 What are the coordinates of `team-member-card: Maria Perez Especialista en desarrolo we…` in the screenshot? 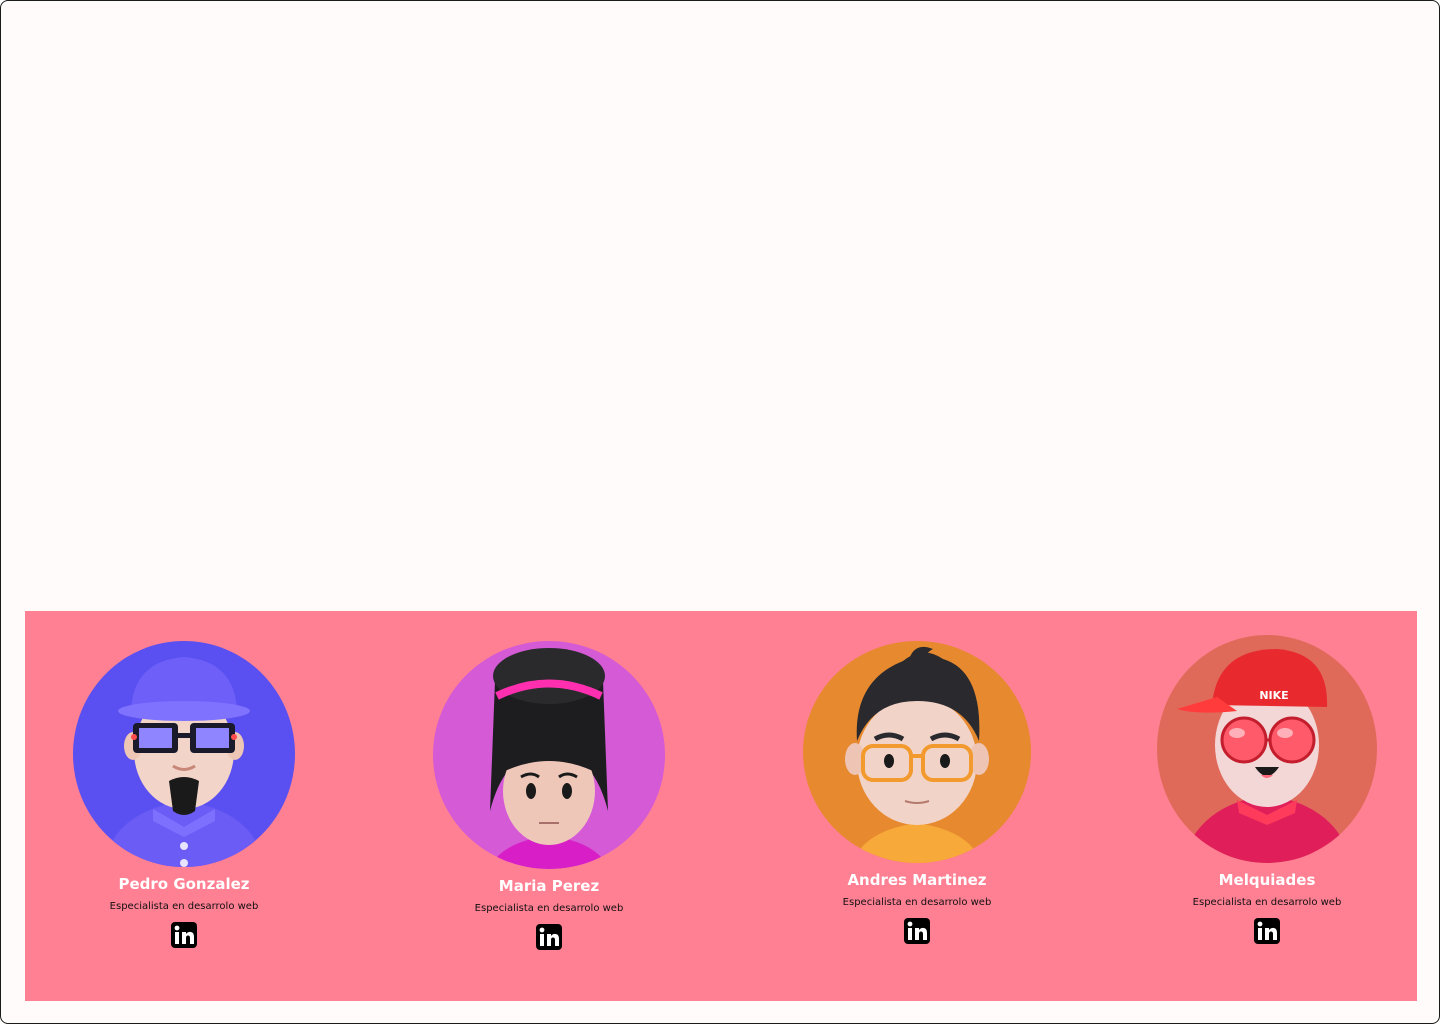 It's located at (549, 781).